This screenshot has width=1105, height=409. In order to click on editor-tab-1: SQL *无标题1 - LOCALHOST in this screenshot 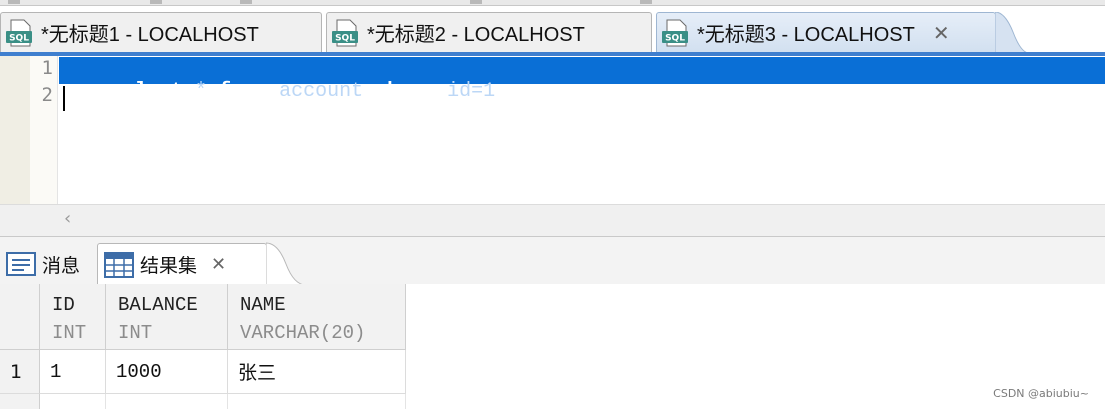, I will do `click(161, 32)`.